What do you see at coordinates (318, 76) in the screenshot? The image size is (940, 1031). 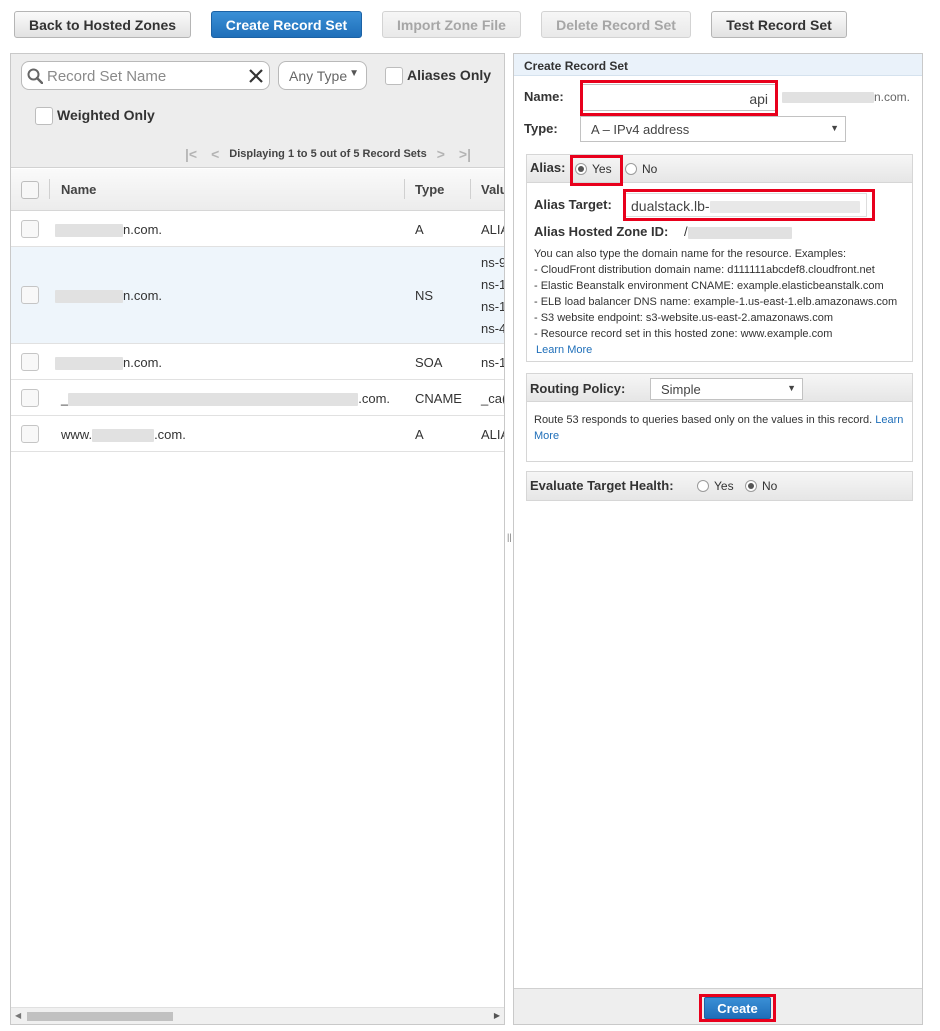 I see `record-type-value: Any Type` at bounding box center [318, 76].